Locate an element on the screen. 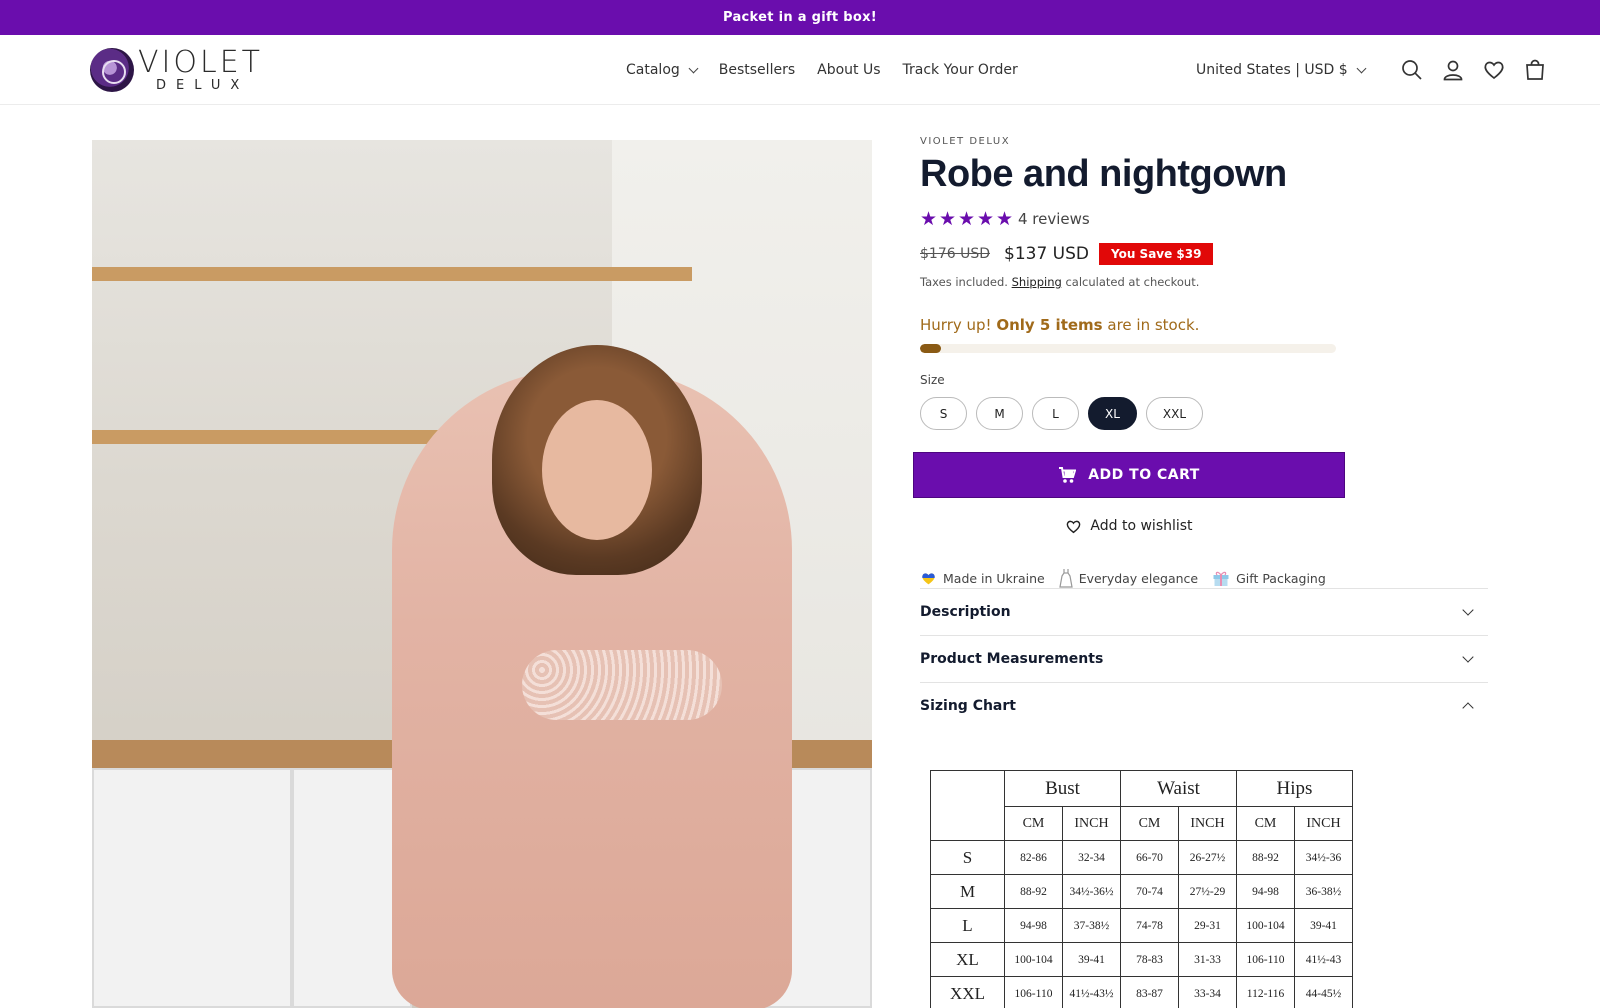  nav-track-order: Track Your Order is located at coordinates (960, 70).